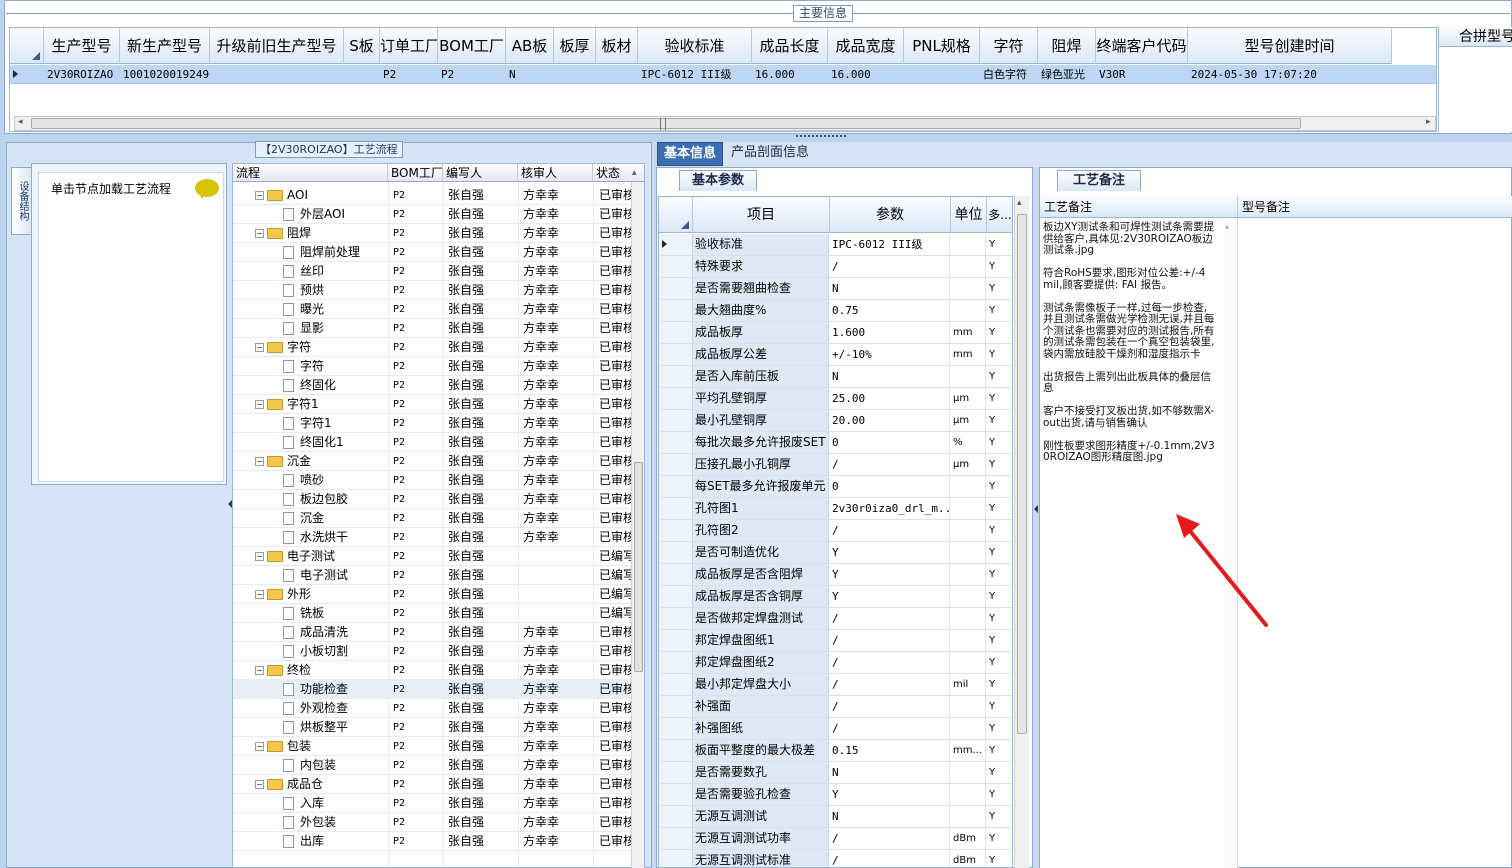  What do you see at coordinates (20, 122) in the screenshot?
I see `scroll-left-icon: ◂` at bounding box center [20, 122].